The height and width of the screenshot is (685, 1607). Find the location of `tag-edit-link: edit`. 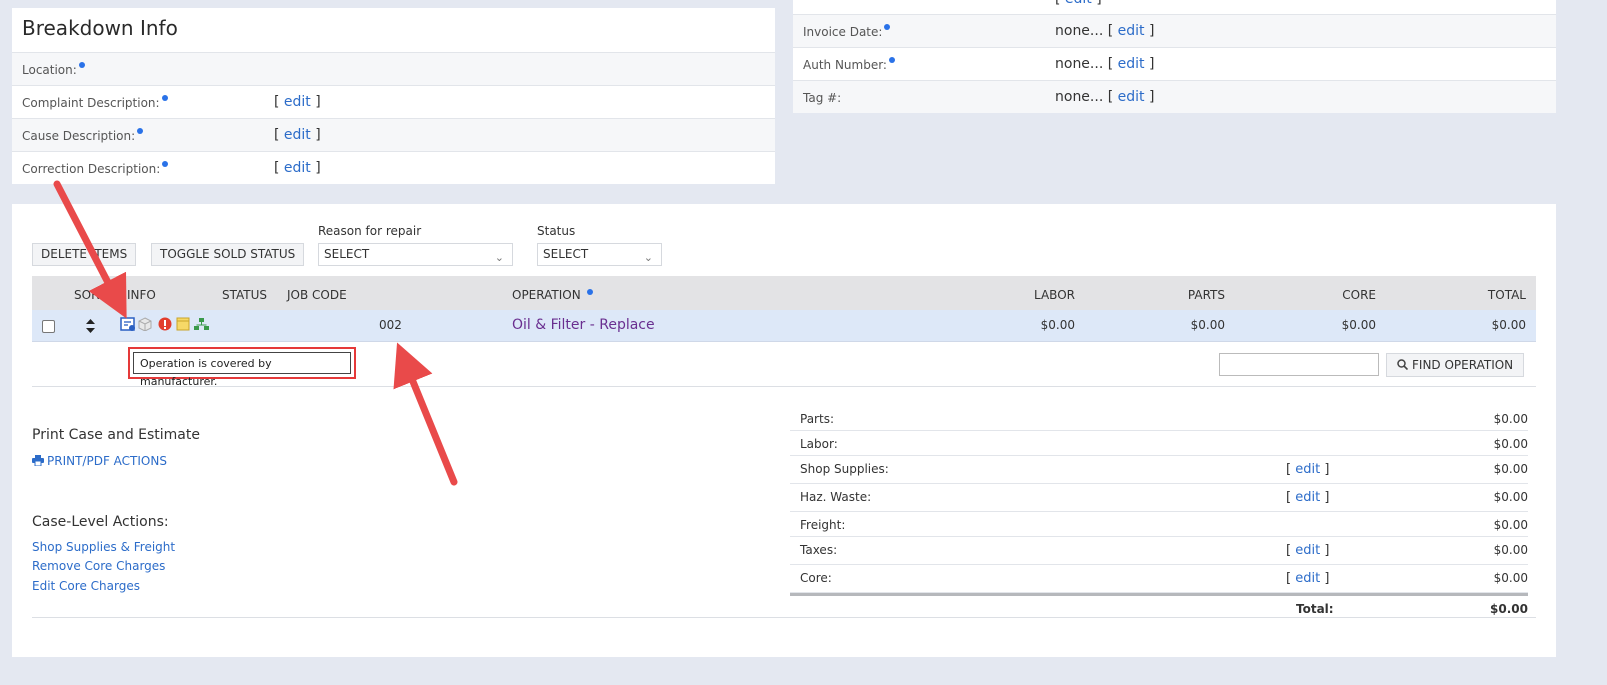

tag-edit-link: edit is located at coordinates (1131, 97).